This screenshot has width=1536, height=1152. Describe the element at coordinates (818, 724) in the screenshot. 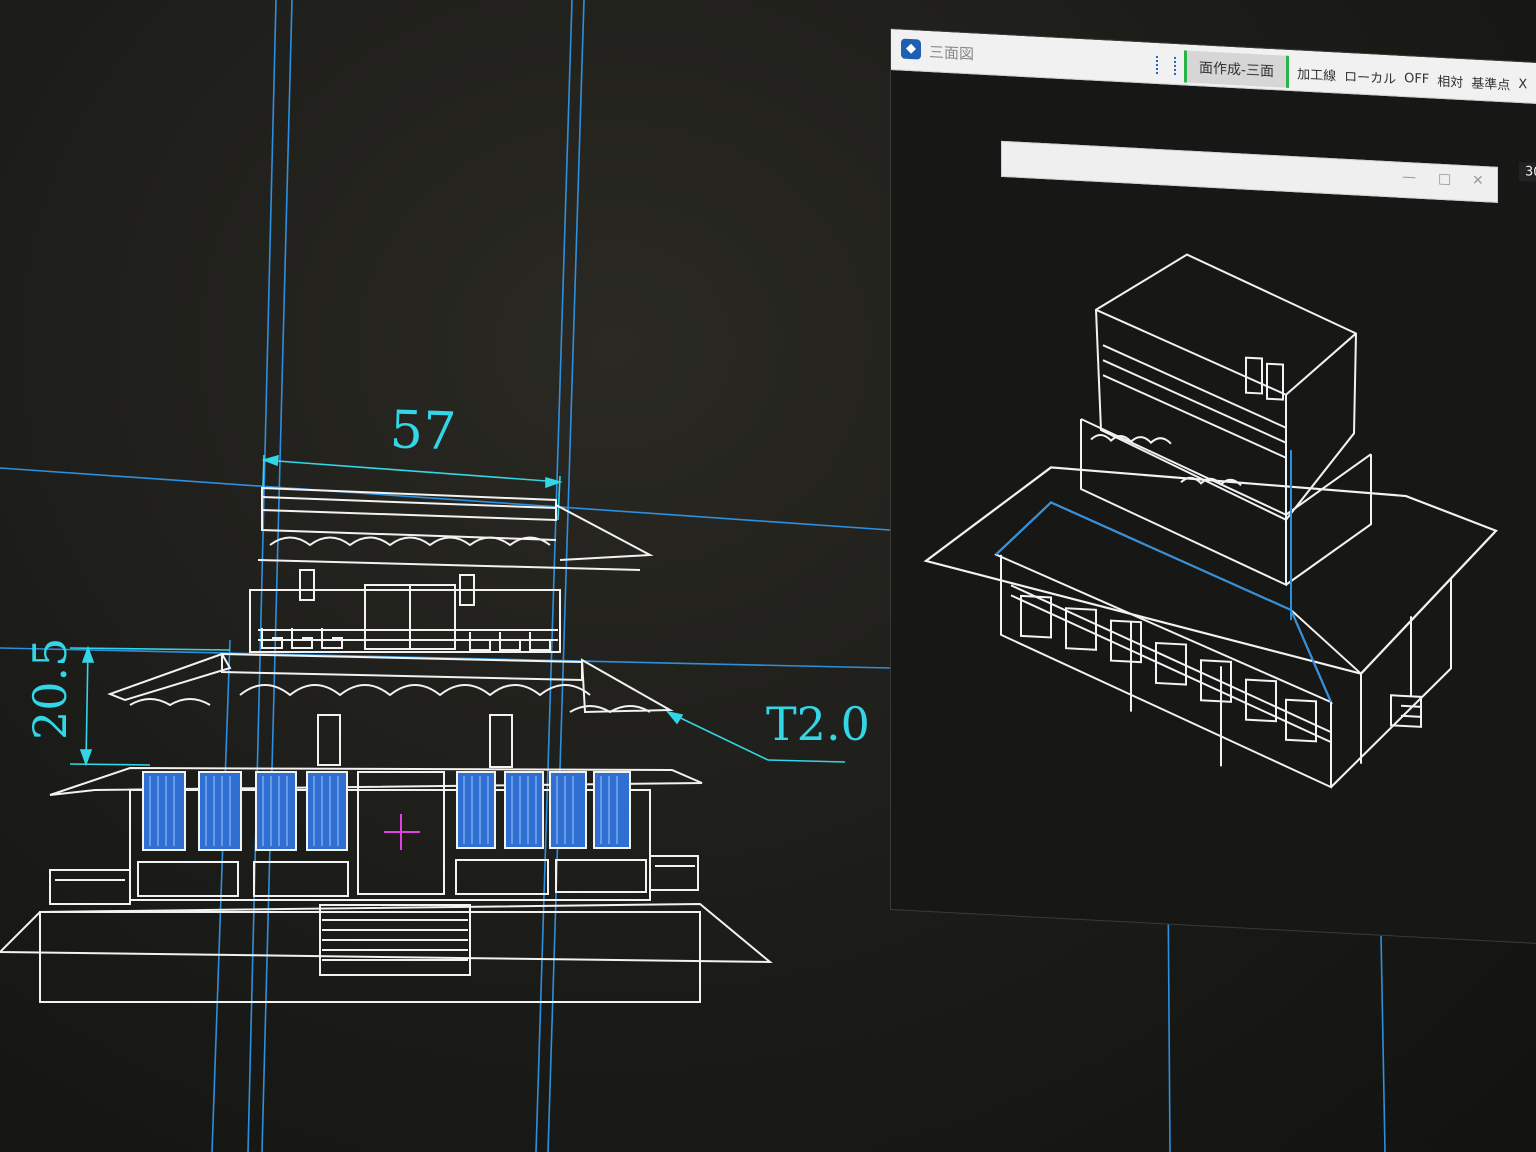

I see `thickness-label: T2.0` at that location.